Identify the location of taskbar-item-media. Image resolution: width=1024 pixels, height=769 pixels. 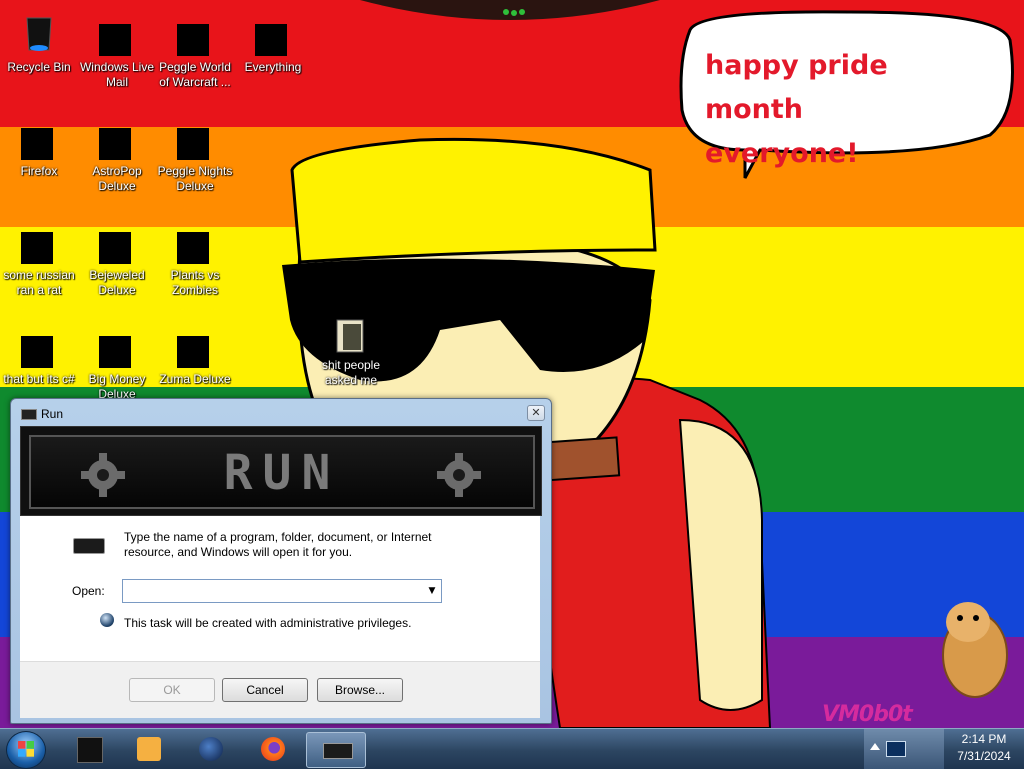
(89, 749).